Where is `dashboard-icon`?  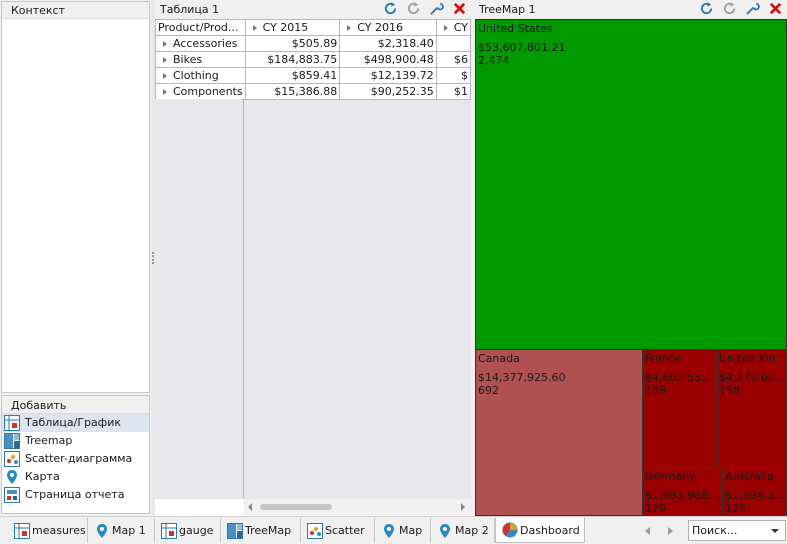
dashboard-icon is located at coordinates (510, 530).